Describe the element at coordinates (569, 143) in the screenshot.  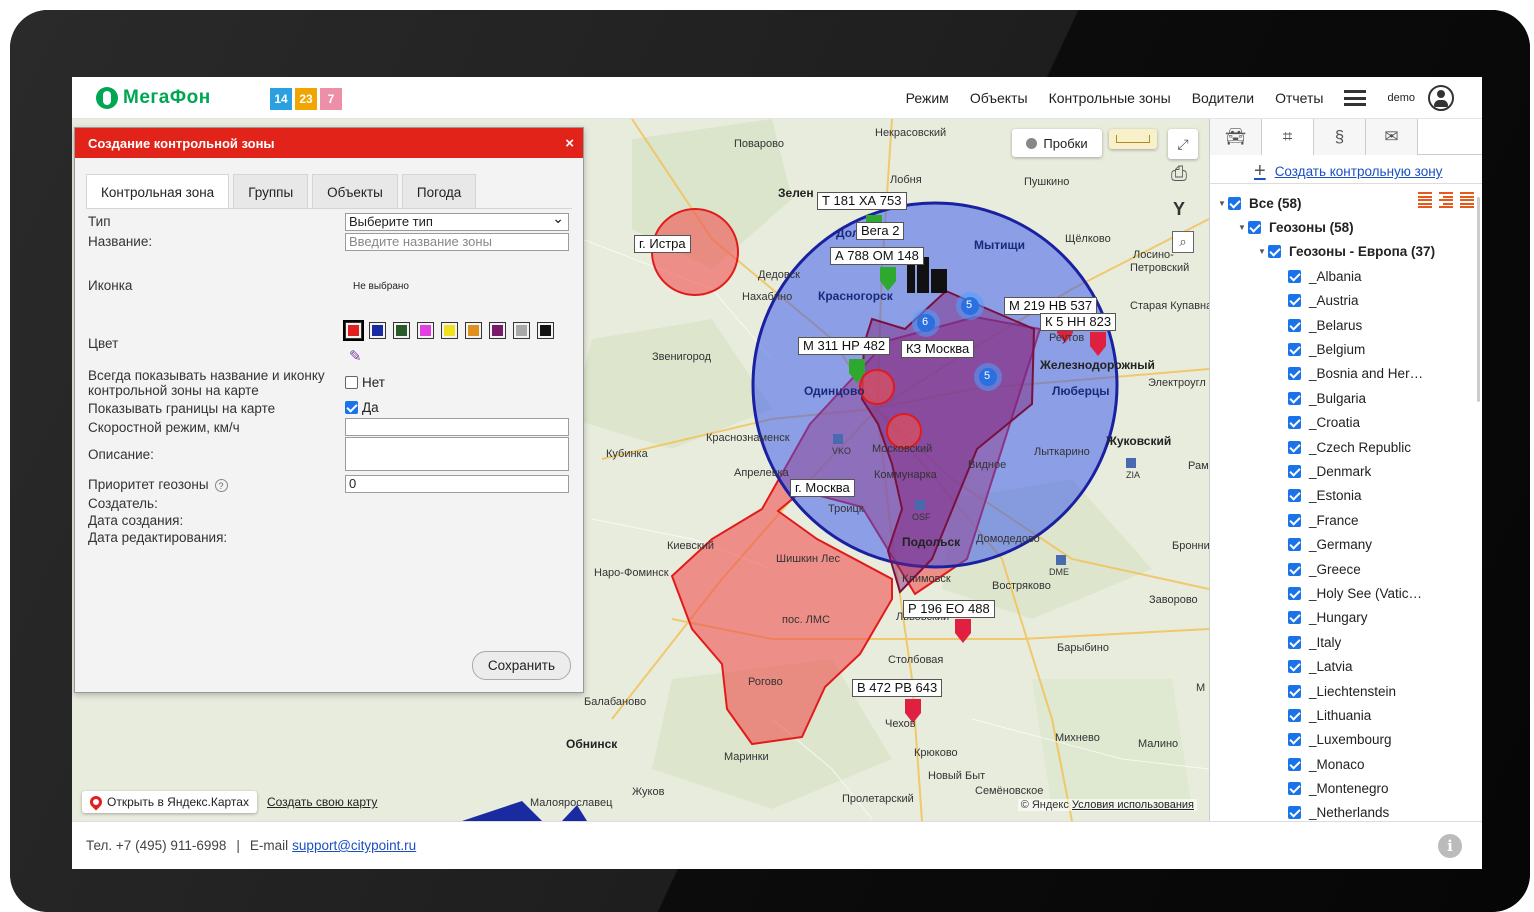
I see `close-icon: ×` at that location.